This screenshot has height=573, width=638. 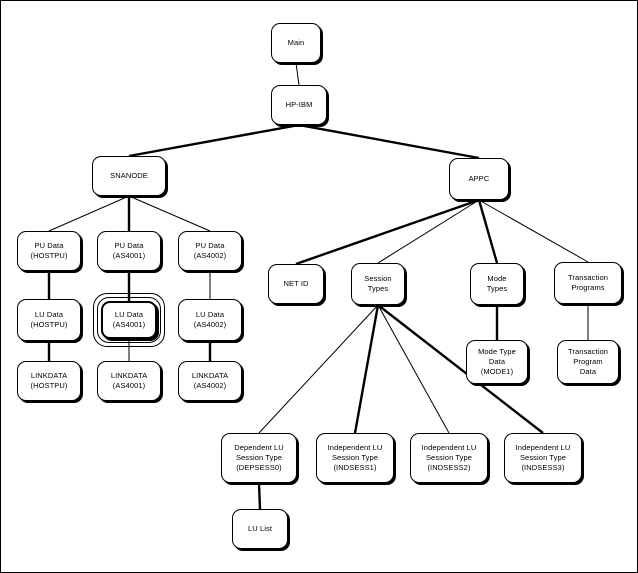 I want to click on tree-node-label: Dependent LU Session Type (DEPSESS0), so click(x=259, y=457).